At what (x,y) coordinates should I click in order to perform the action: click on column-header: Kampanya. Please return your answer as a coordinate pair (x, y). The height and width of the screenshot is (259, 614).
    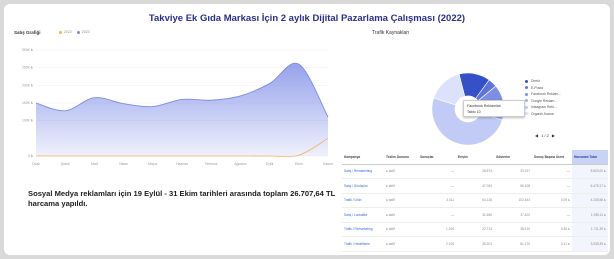
    Looking at the image, I should click on (363, 157).